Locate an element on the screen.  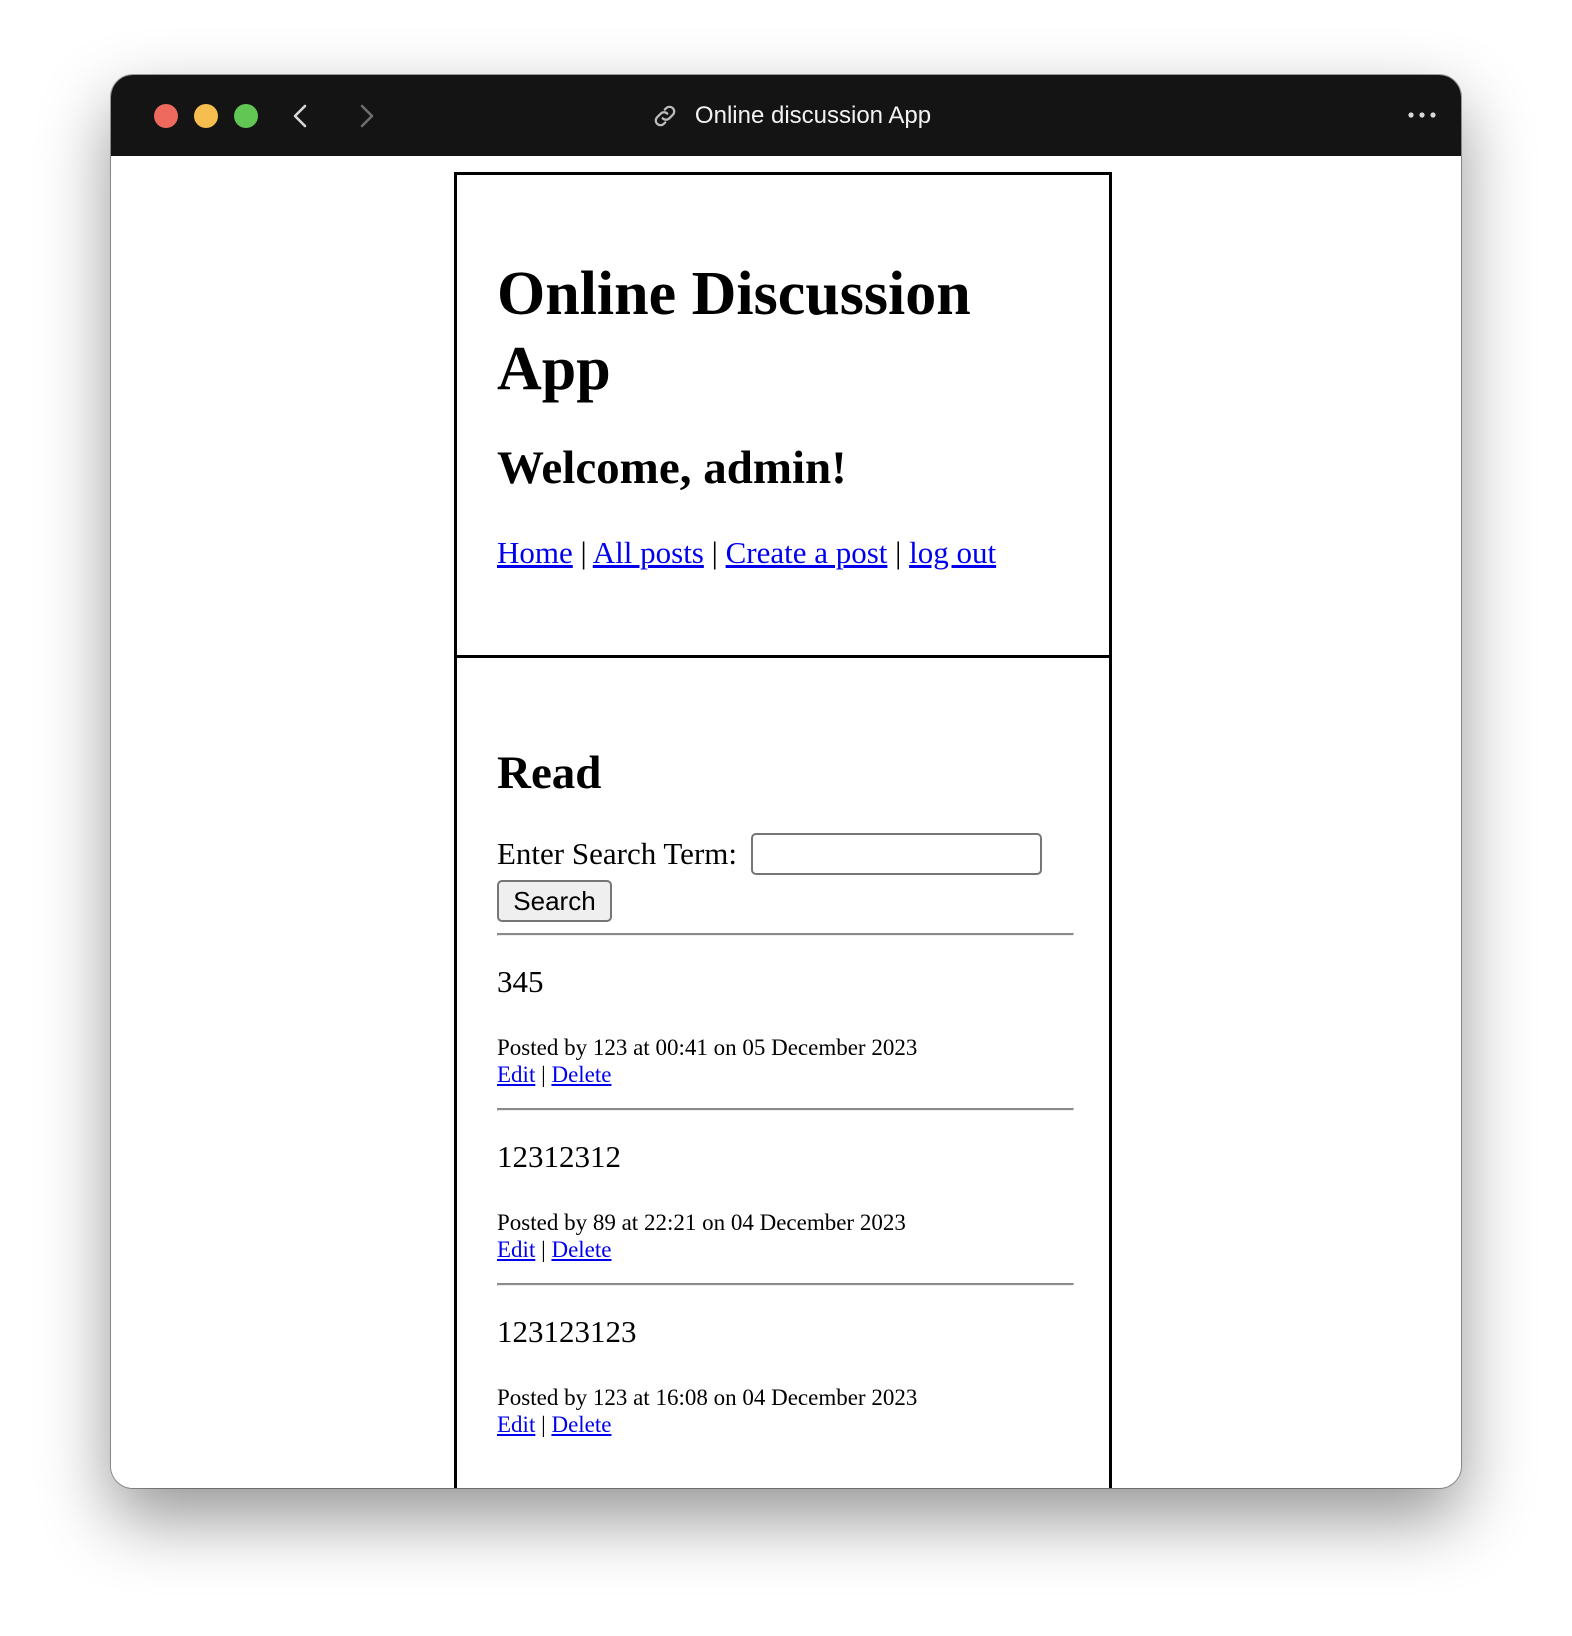
nav-link-all-posts: All posts is located at coordinates (648, 552).